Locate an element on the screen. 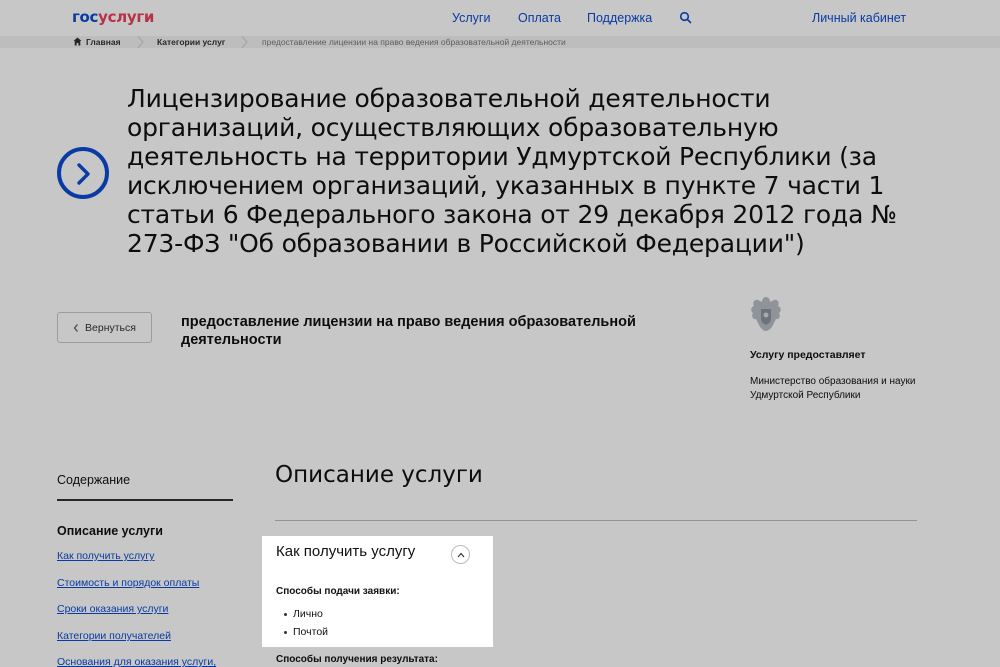 This screenshot has height=667, width=1000. gosuslugi-logo: госуслуги is located at coordinates (113, 17).